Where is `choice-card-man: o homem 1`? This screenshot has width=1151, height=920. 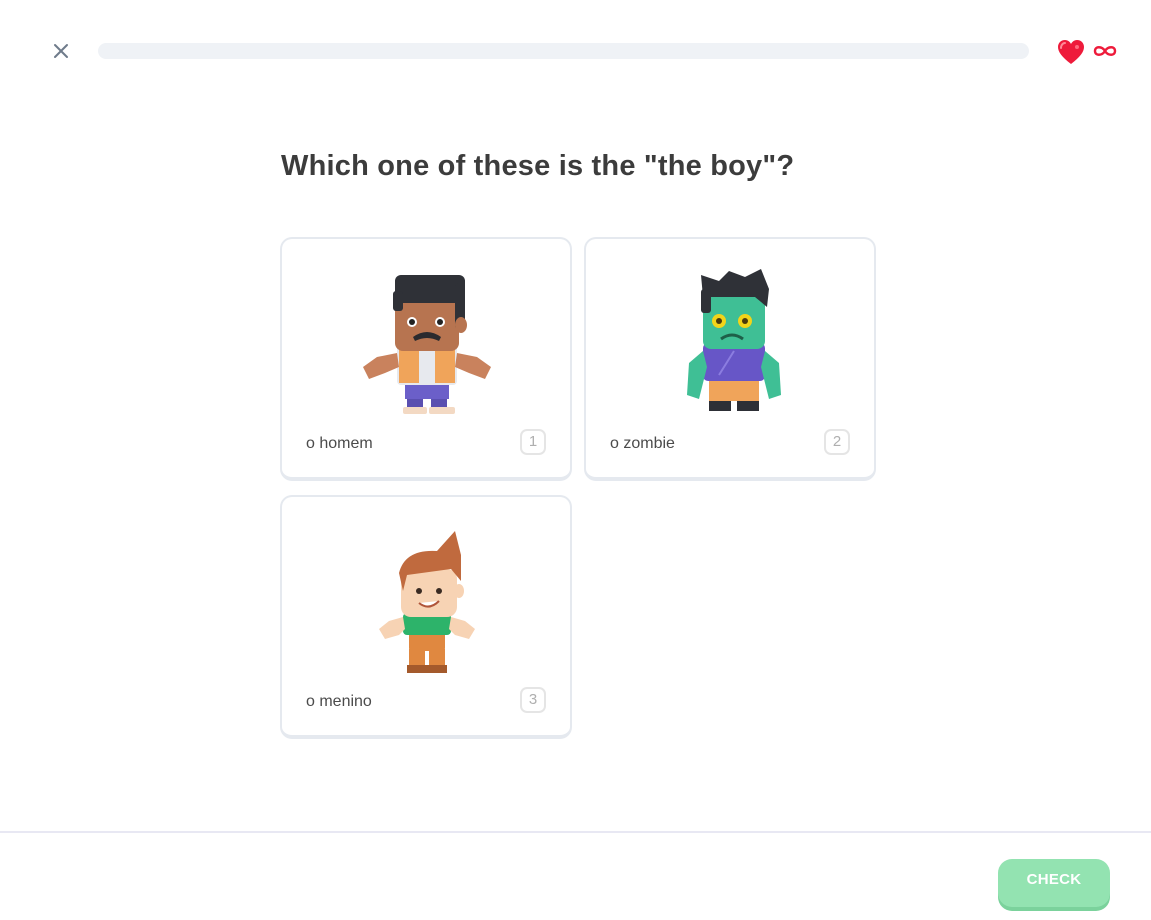 choice-card-man: o homem 1 is located at coordinates (426, 359).